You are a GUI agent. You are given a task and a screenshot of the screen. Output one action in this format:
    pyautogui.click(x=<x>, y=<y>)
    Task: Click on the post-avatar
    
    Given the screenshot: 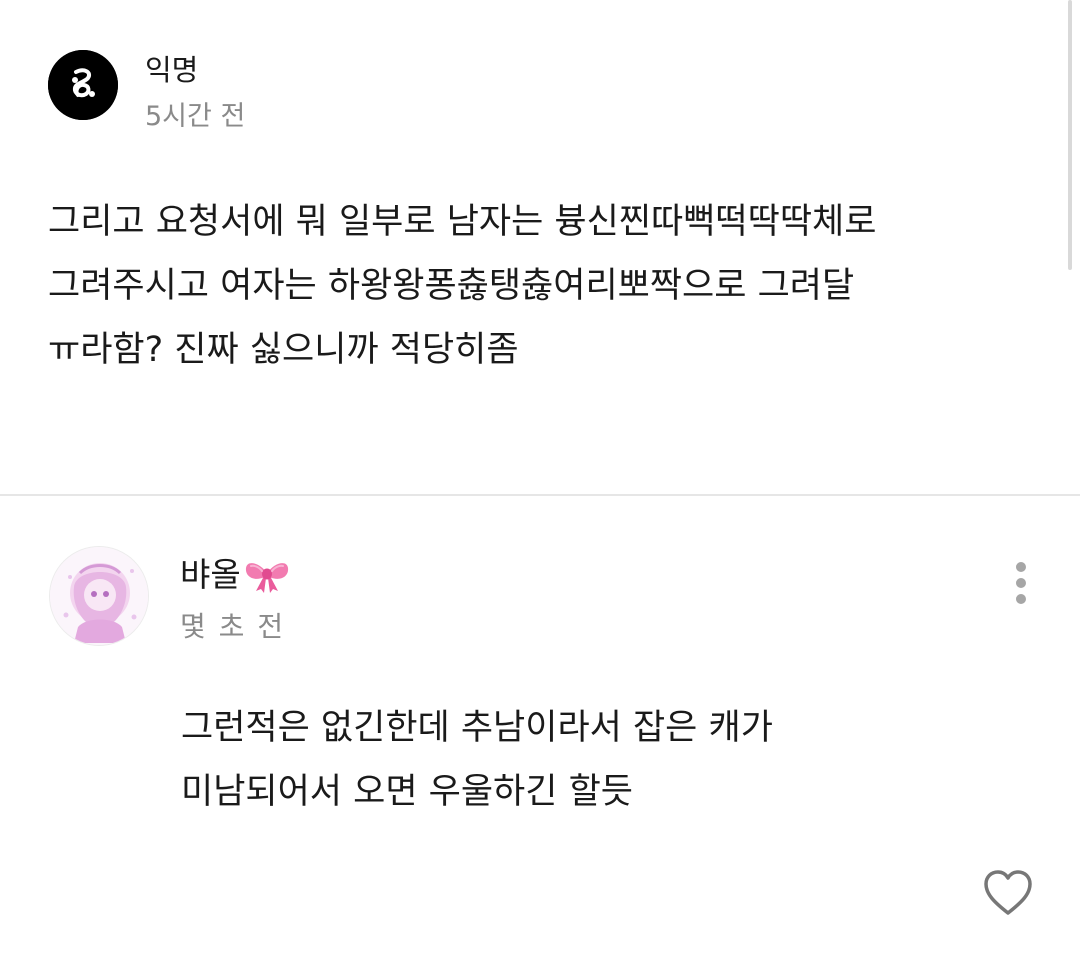 What is the action you would take?
    pyautogui.click(x=83, y=85)
    